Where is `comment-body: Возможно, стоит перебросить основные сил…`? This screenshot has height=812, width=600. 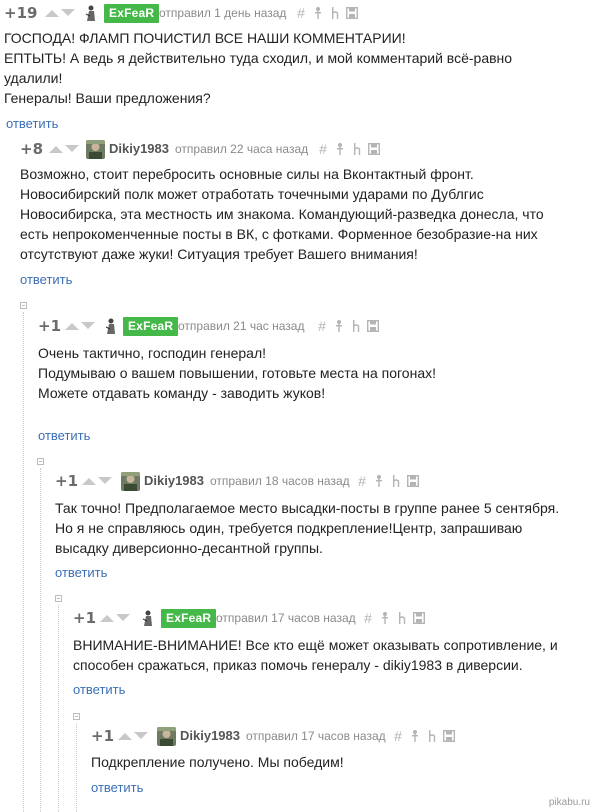
comment-body: Возможно, стоит перебросить основные сил… is located at coordinates (307, 214).